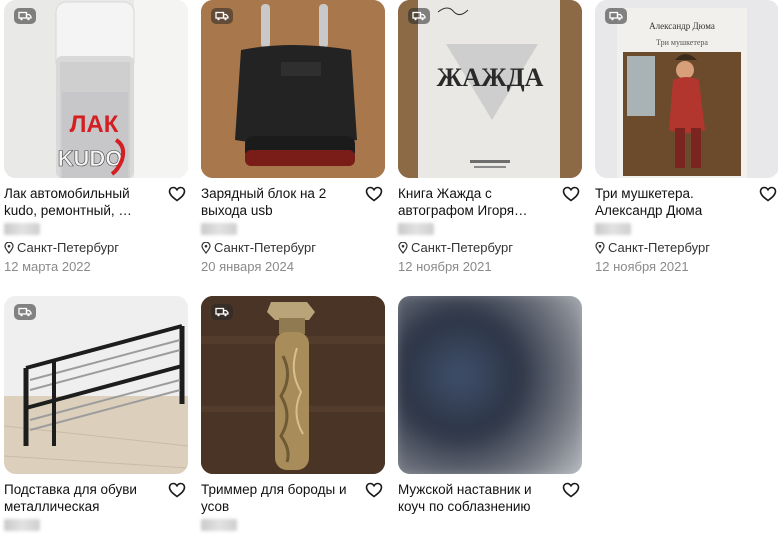 Image resolution: width=778 pixels, height=539 pixels. I want to click on blurred-image, so click(490, 385).